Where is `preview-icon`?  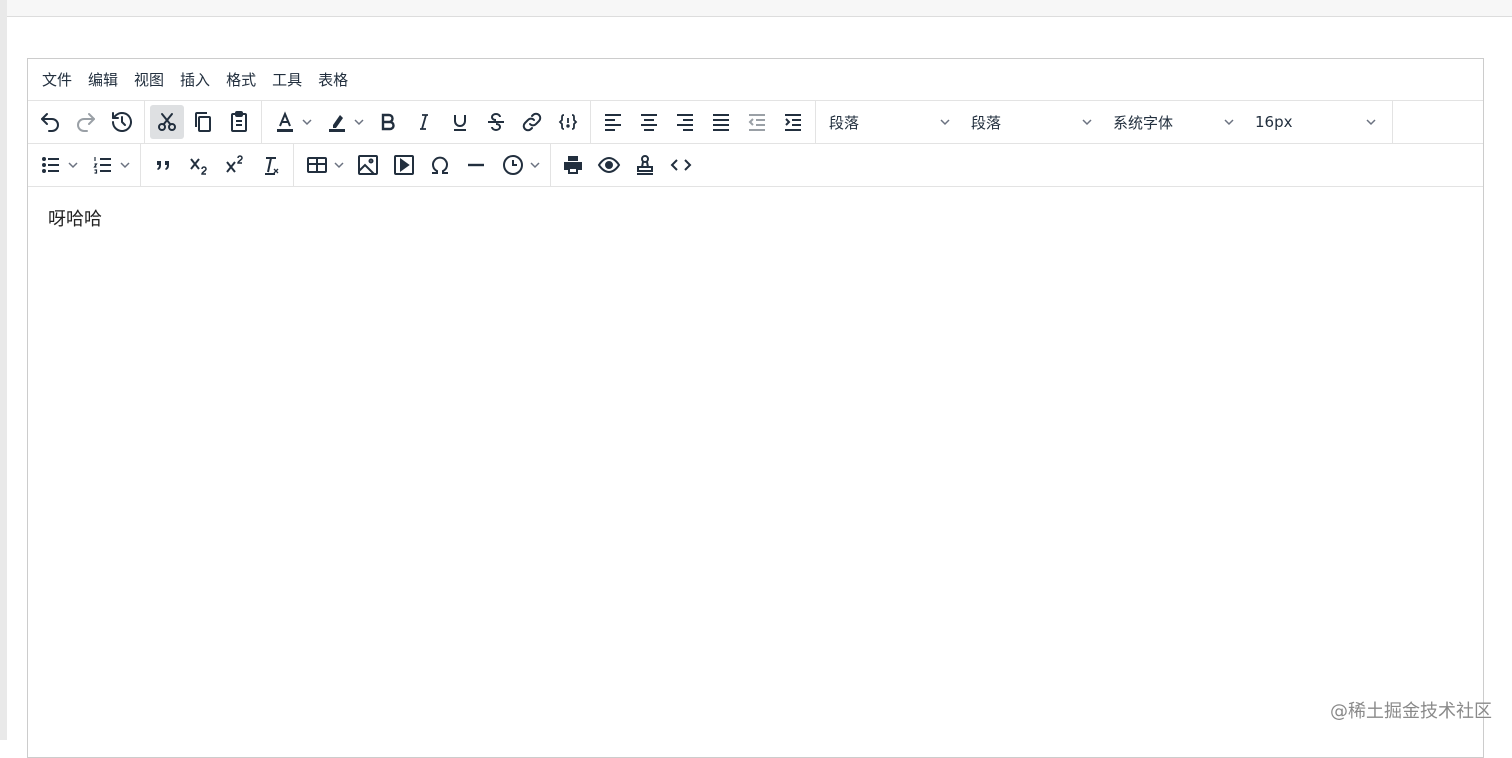 preview-icon is located at coordinates (609, 165).